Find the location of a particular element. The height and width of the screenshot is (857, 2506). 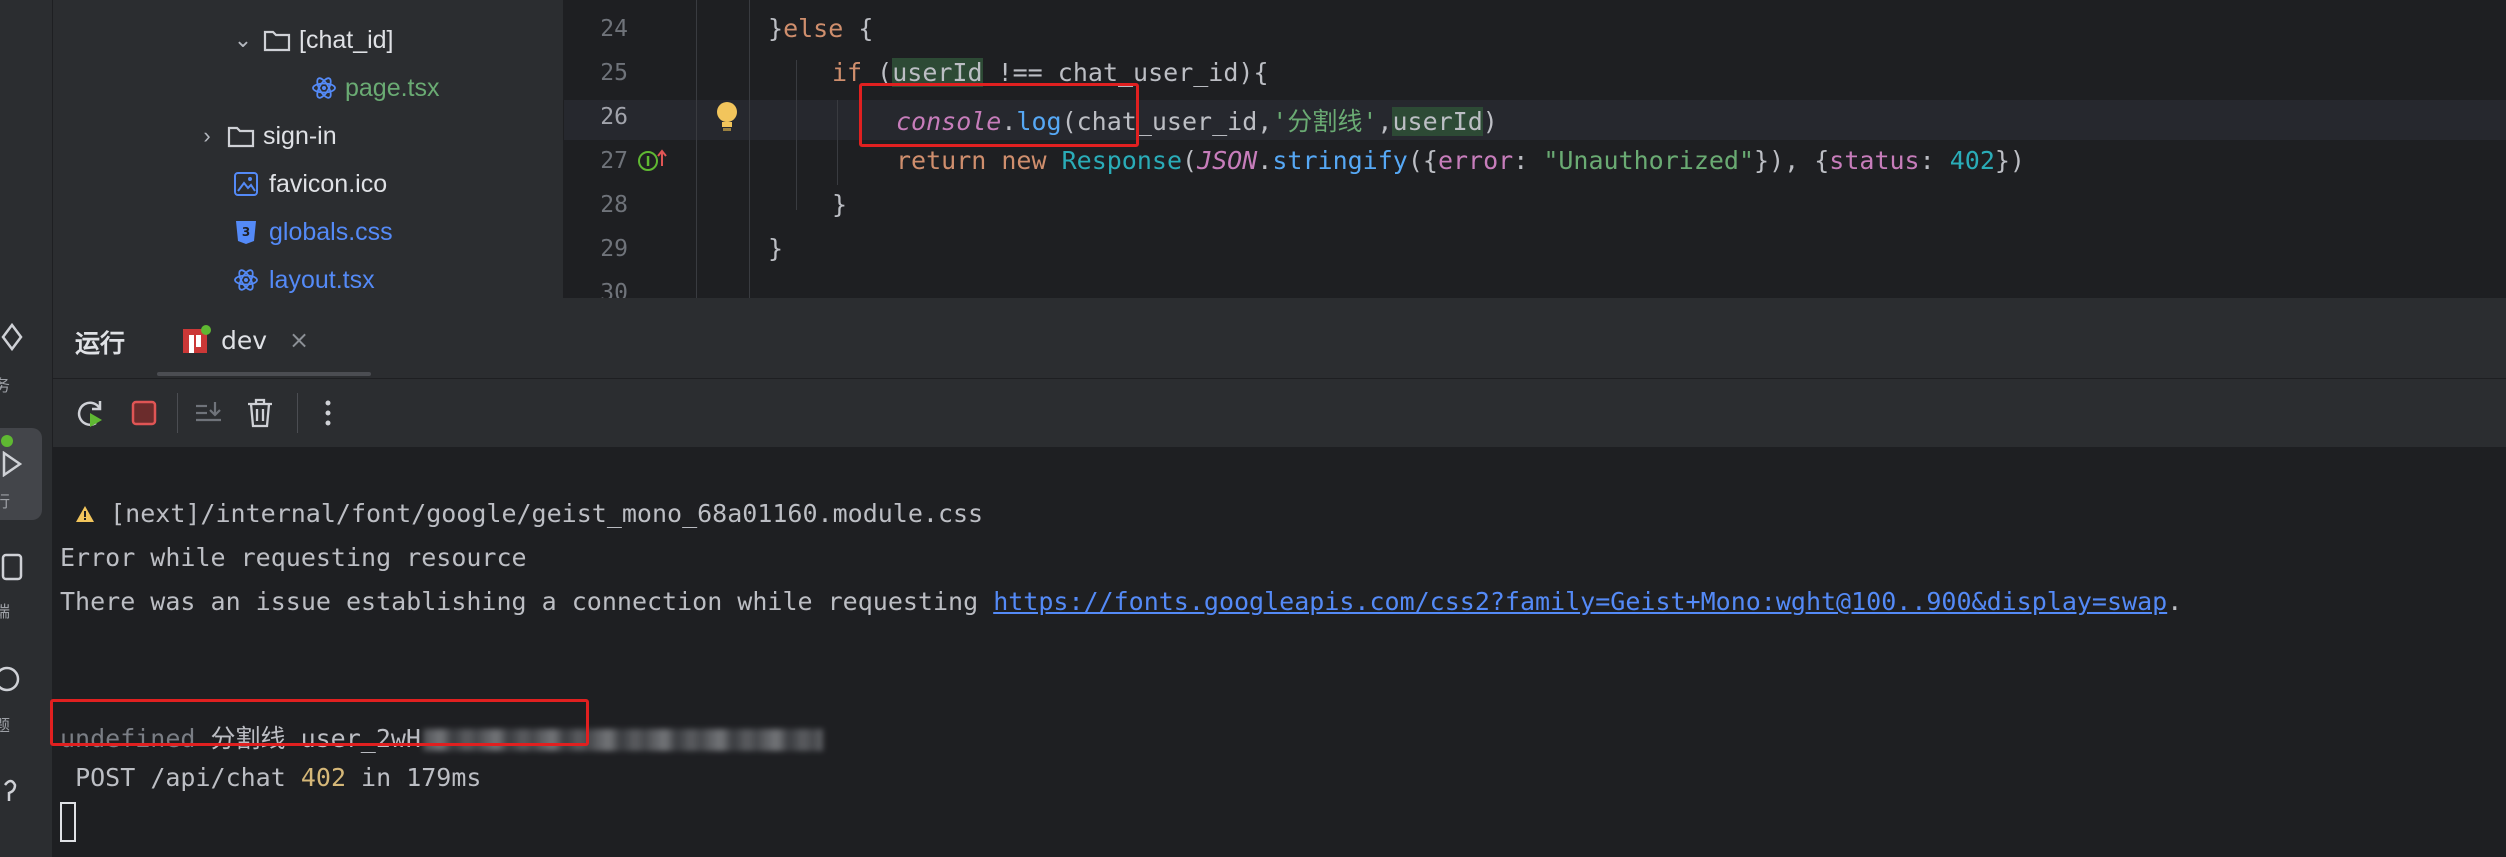

console-post-line: POST /api/chat 402 in 179ms is located at coordinates (270, 777).